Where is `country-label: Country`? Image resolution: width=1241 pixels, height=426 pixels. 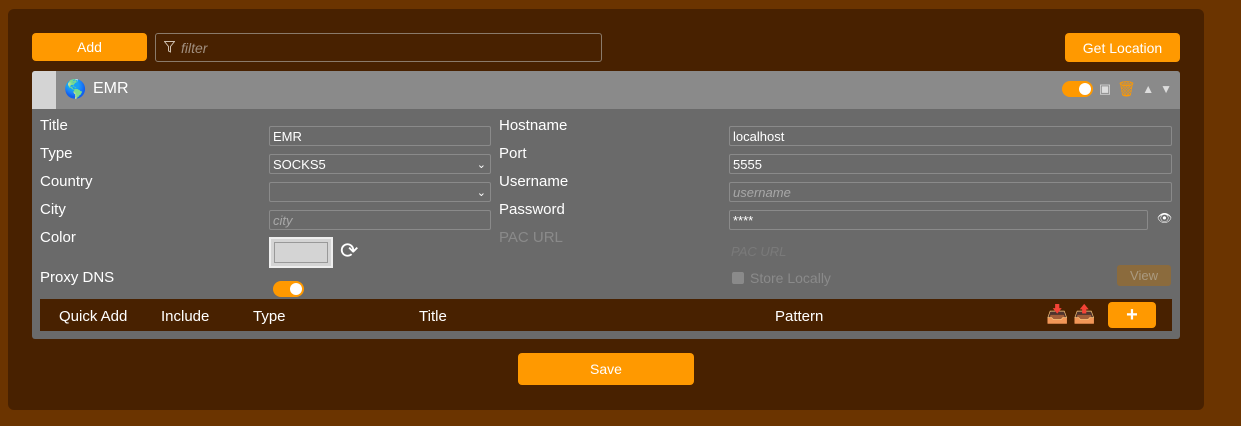 country-label: Country is located at coordinates (66, 181).